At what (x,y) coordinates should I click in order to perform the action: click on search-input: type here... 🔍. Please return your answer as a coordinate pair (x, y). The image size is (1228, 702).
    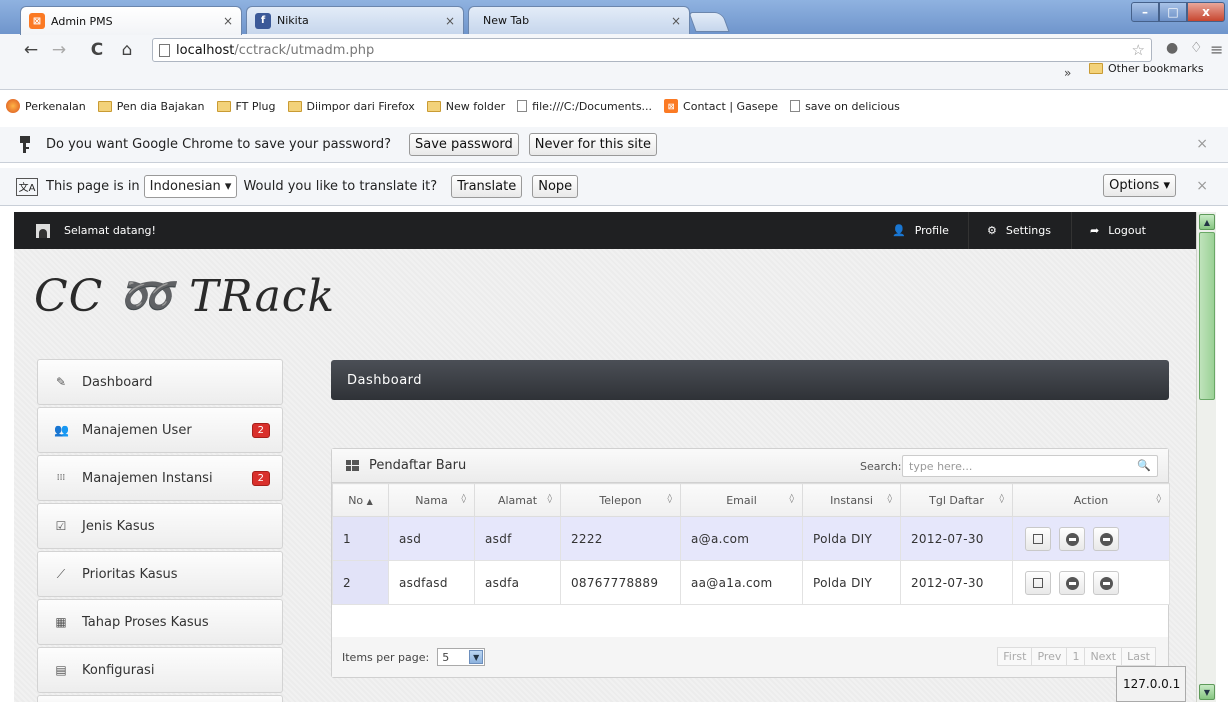
    Looking at the image, I should click on (1030, 466).